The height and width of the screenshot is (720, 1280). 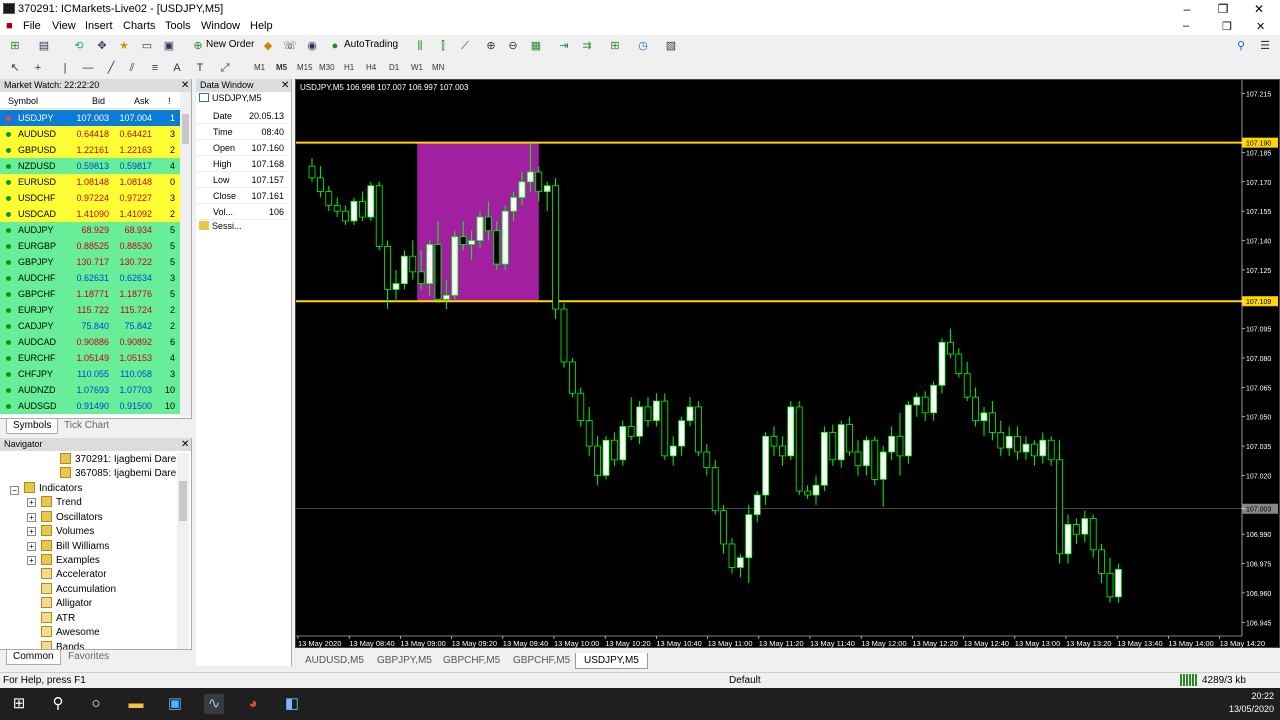 What do you see at coordinates (200, 68) in the screenshot?
I see `text-label-icon: T` at bounding box center [200, 68].